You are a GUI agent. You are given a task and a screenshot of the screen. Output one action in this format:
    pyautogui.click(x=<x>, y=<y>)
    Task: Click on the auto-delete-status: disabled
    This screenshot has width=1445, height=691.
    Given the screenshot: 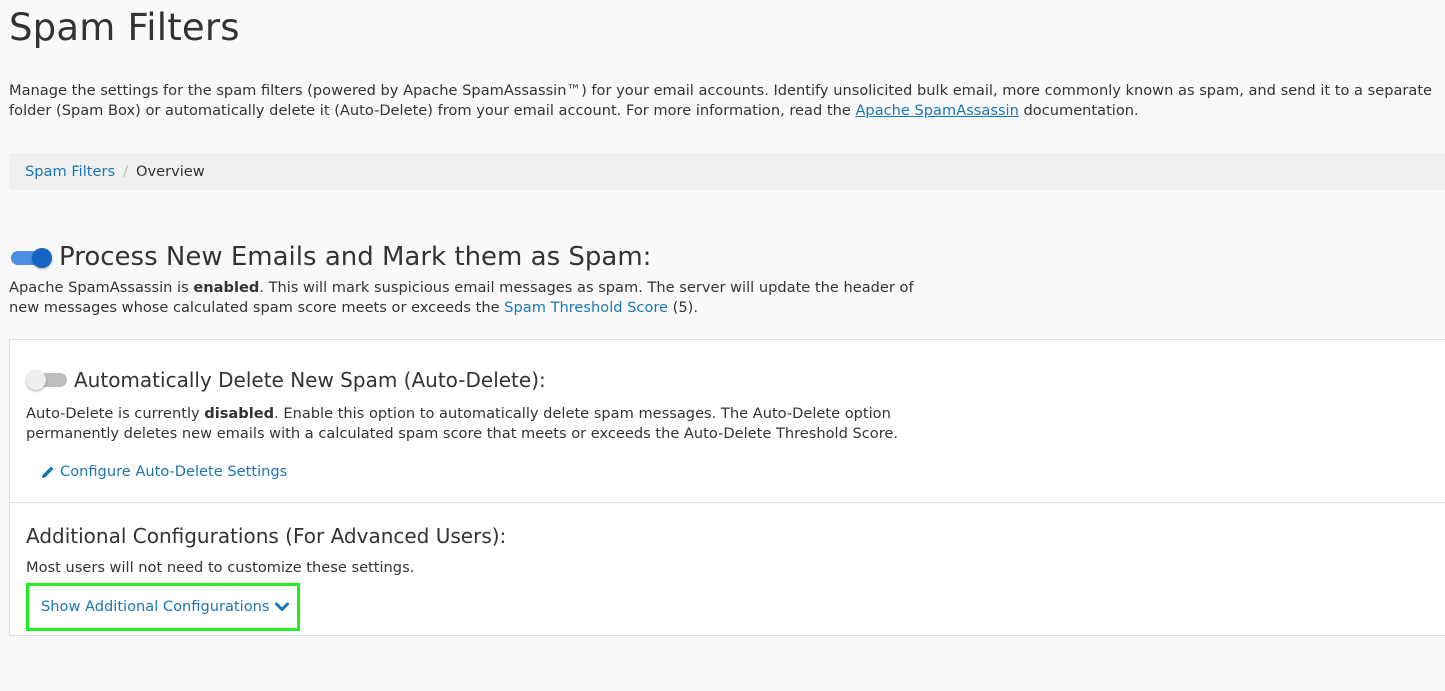 What is the action you would take?
    pyautogui.click(x=239, y=413)
    